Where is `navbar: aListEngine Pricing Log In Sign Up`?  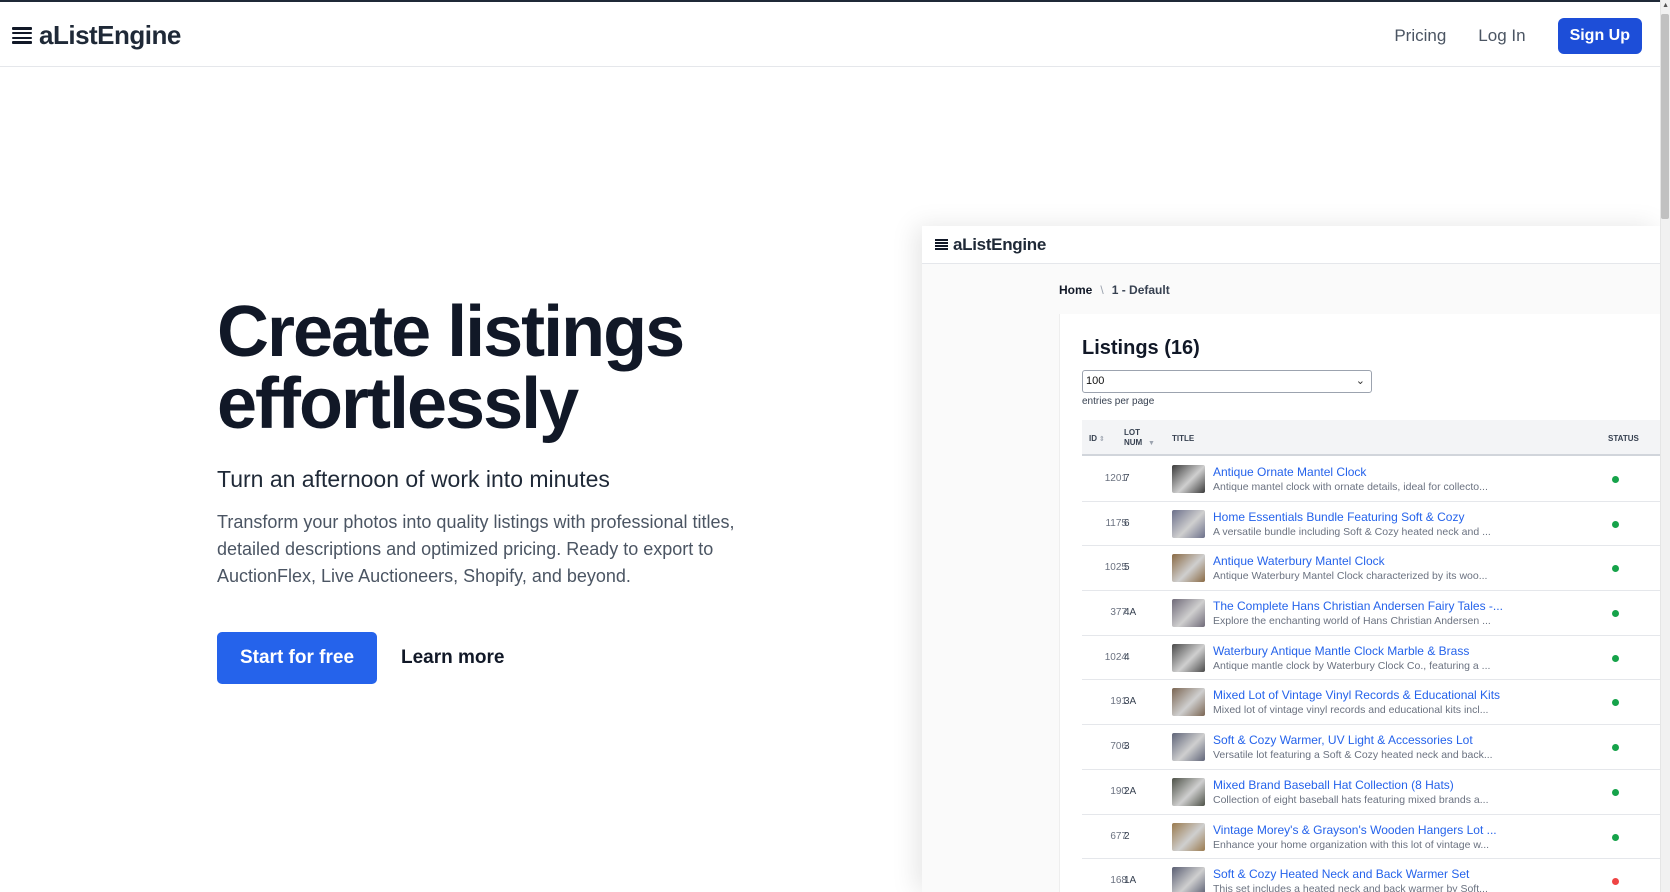
navbar: aListEngine Pricing Log In Sign Up is located at coordinates (830, 34).